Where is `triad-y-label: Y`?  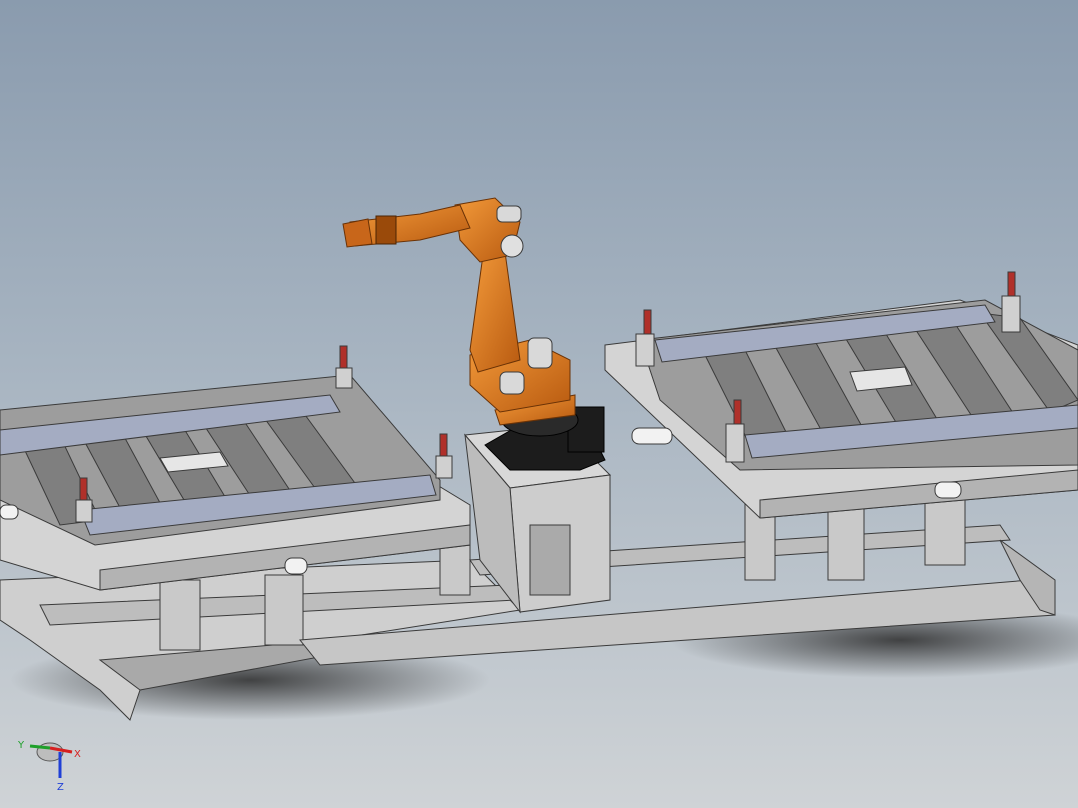 triad-y-label: Y is located at coordinates (21, 745).